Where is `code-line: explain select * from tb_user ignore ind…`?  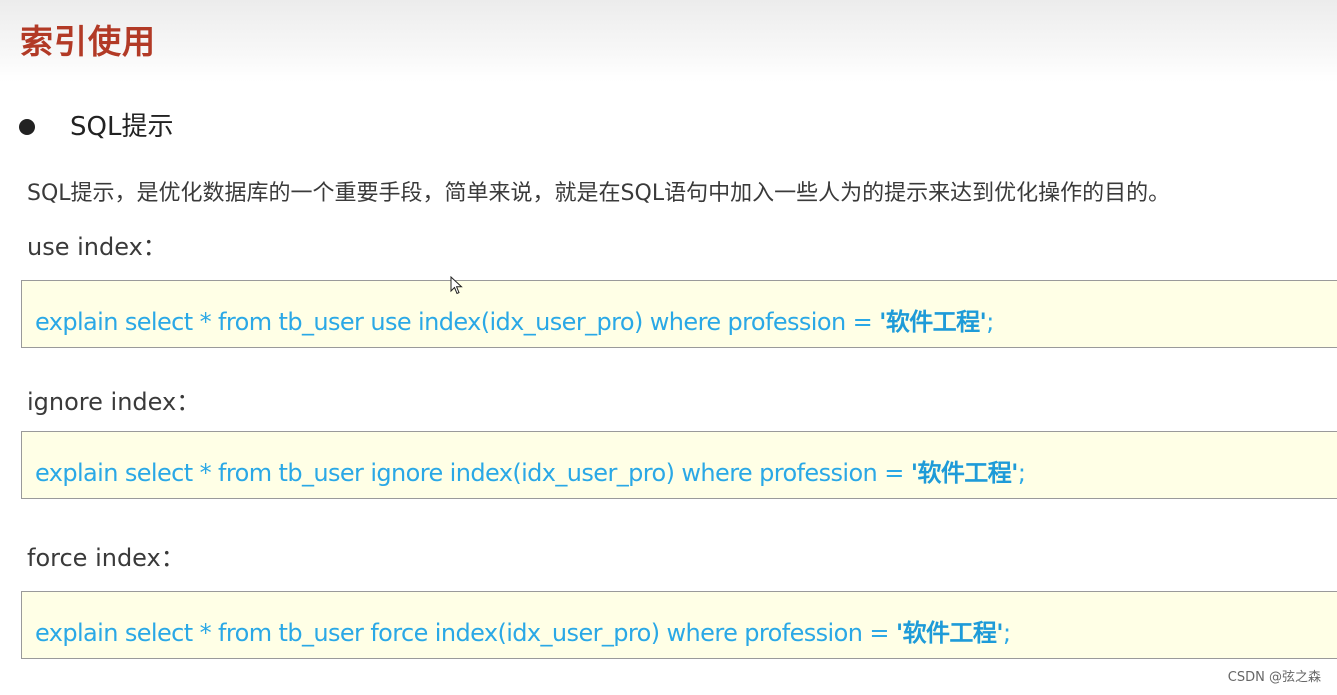 code-line: explain select * from tb_user ignore ind… is located at coordinates (530, 473).